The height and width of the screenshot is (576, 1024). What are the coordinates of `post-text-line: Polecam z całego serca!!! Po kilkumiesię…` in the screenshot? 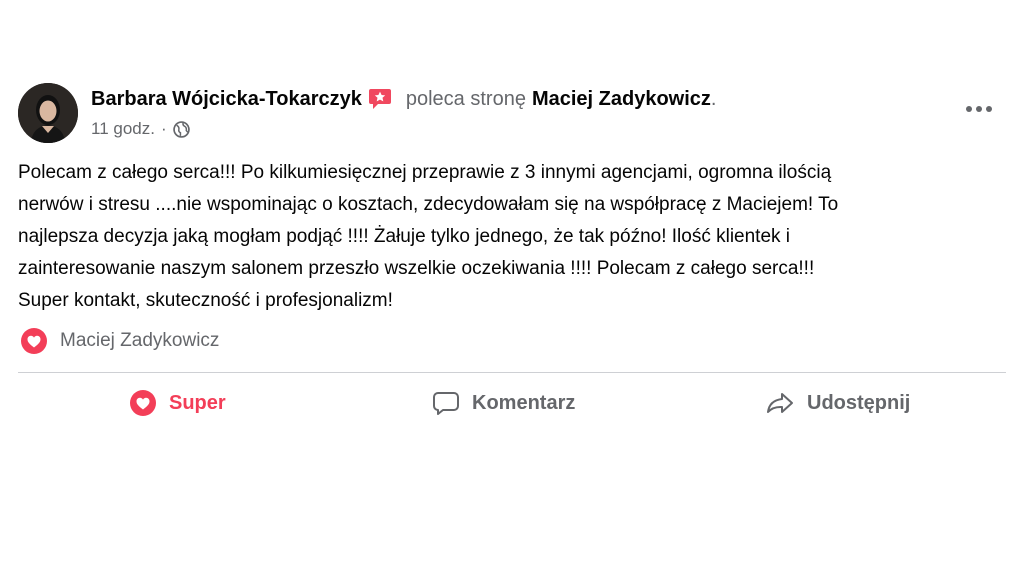 It's located at (425, 172).